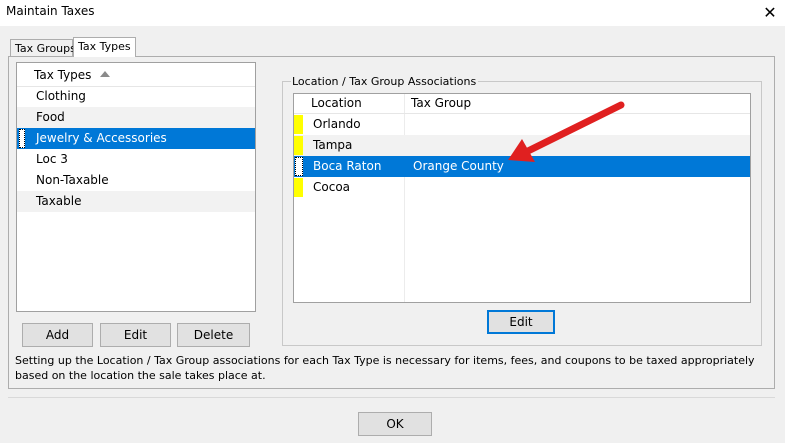  What do you see at coordinates (521, 322) in the screenshot?
I see `edit-association-button: Edit` at bounding box center [521, 322].